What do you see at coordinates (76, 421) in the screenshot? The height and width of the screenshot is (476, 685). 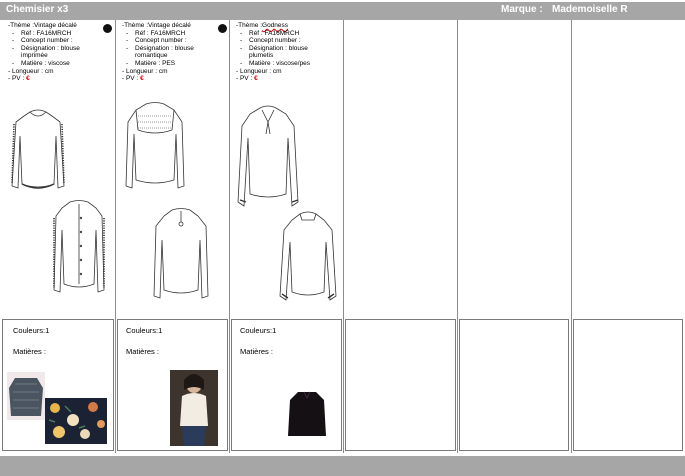 I see `print-fabric-swatch` at bounding box center [76, 421].